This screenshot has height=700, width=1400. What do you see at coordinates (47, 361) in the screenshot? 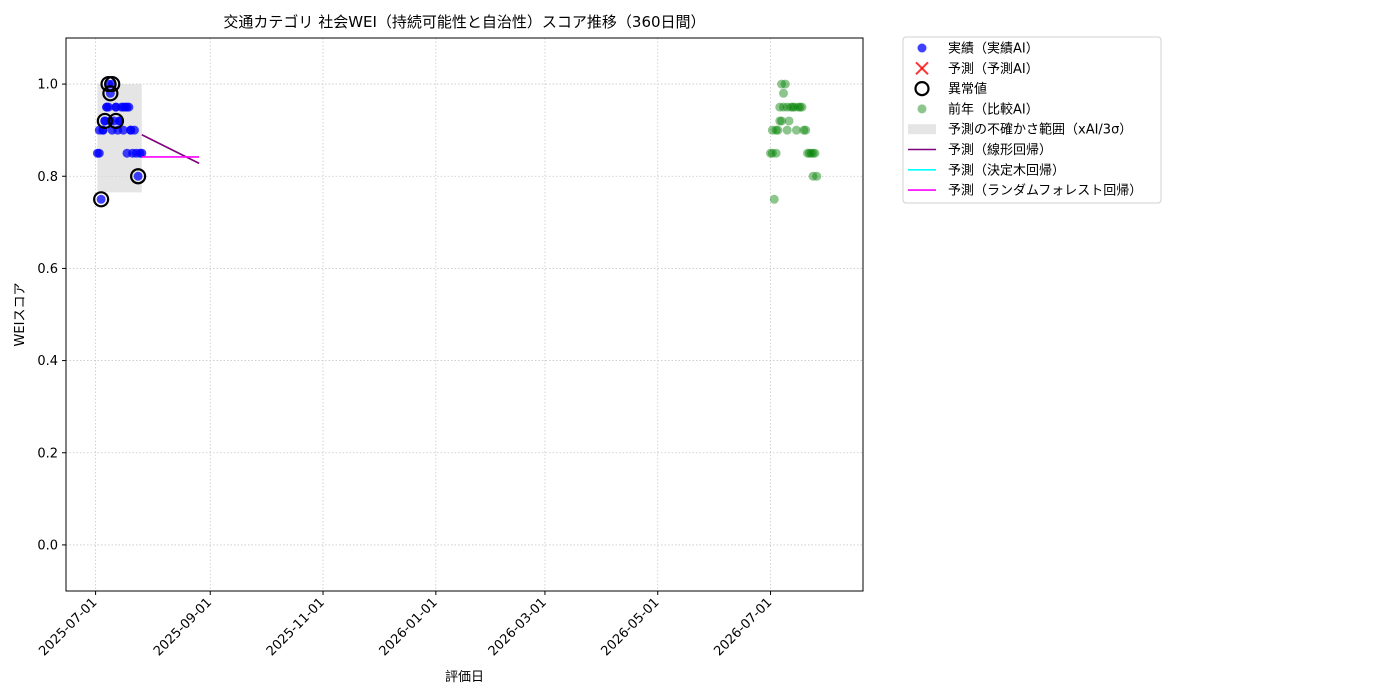
I see `y-tick-label: 0.4` at bounding box center [47, 361].